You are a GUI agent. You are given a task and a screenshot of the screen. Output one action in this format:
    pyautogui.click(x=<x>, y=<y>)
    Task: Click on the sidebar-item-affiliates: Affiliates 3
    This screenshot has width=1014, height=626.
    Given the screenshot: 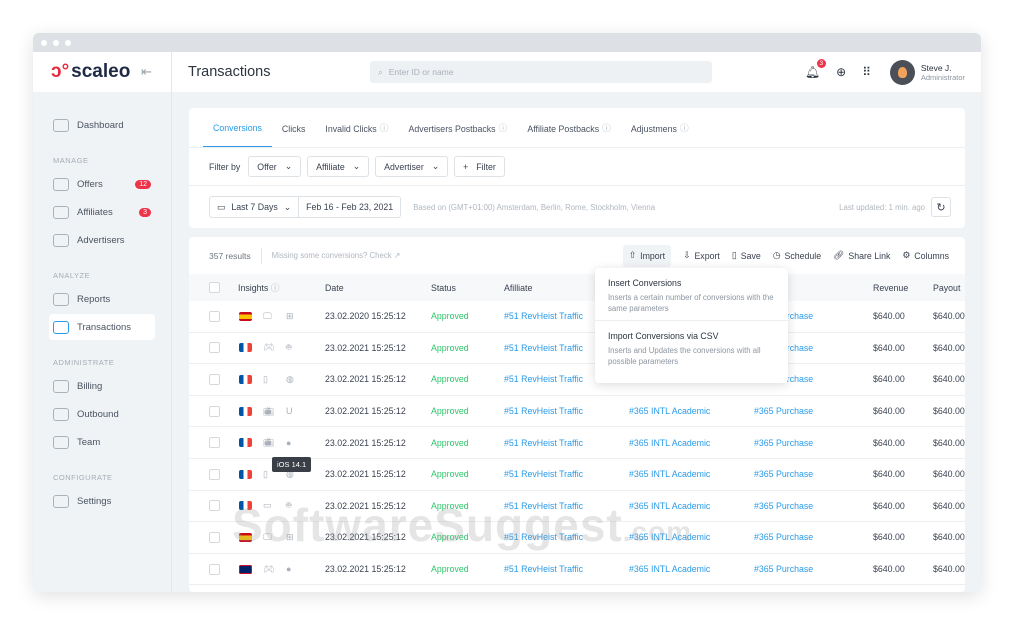 What is the action you would take?
    pyautogui.click(x=102, y=212)
    